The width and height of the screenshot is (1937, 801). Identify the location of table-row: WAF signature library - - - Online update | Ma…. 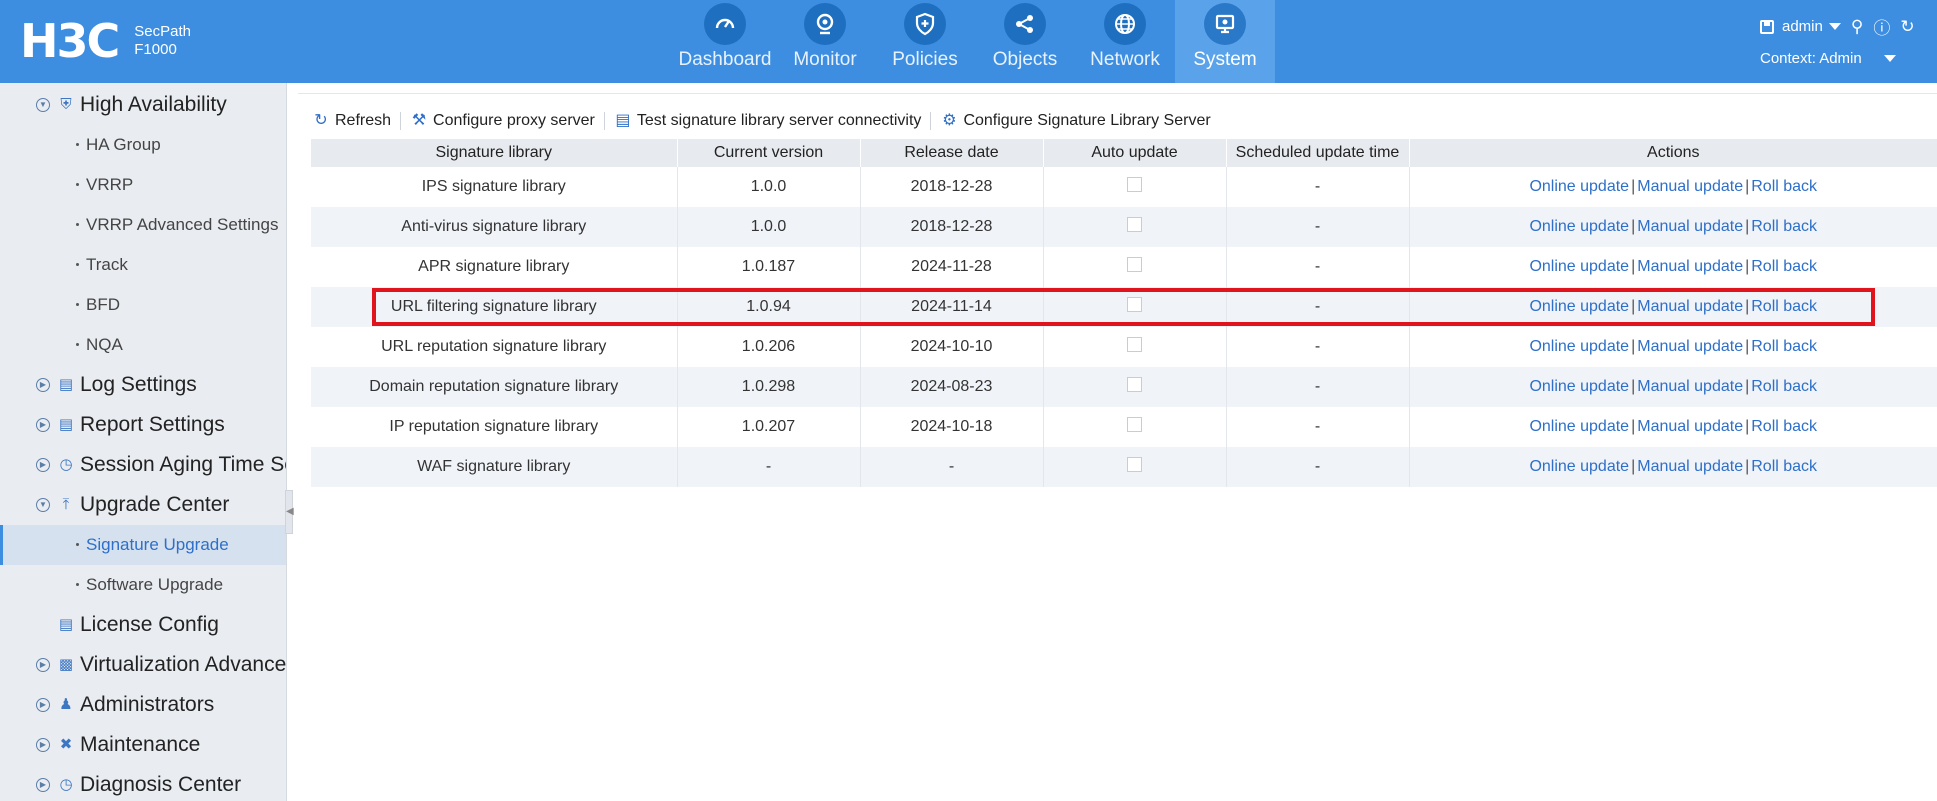
(1124, 467).